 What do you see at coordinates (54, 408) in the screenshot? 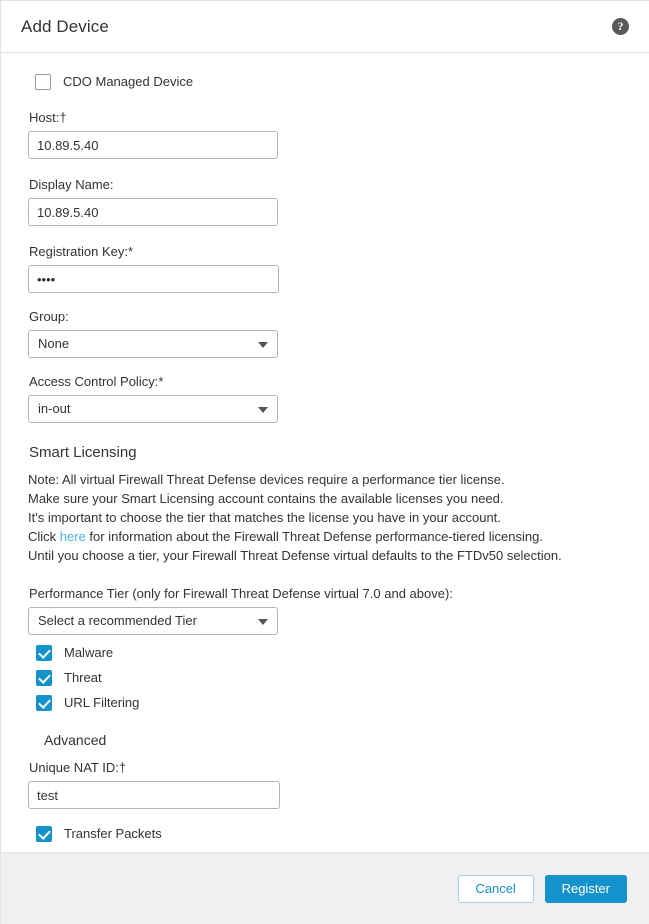
I see `access-control-policy-select-value: in-out` at bounding box center [54, 408].